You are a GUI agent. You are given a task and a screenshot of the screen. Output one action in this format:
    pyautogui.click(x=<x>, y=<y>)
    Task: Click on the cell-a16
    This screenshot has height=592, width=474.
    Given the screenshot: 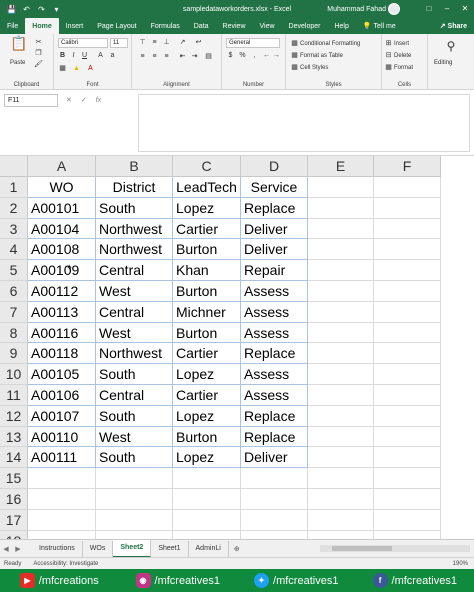 What is the action you would take?
    pyautogui.click(x=62, y=499)
    